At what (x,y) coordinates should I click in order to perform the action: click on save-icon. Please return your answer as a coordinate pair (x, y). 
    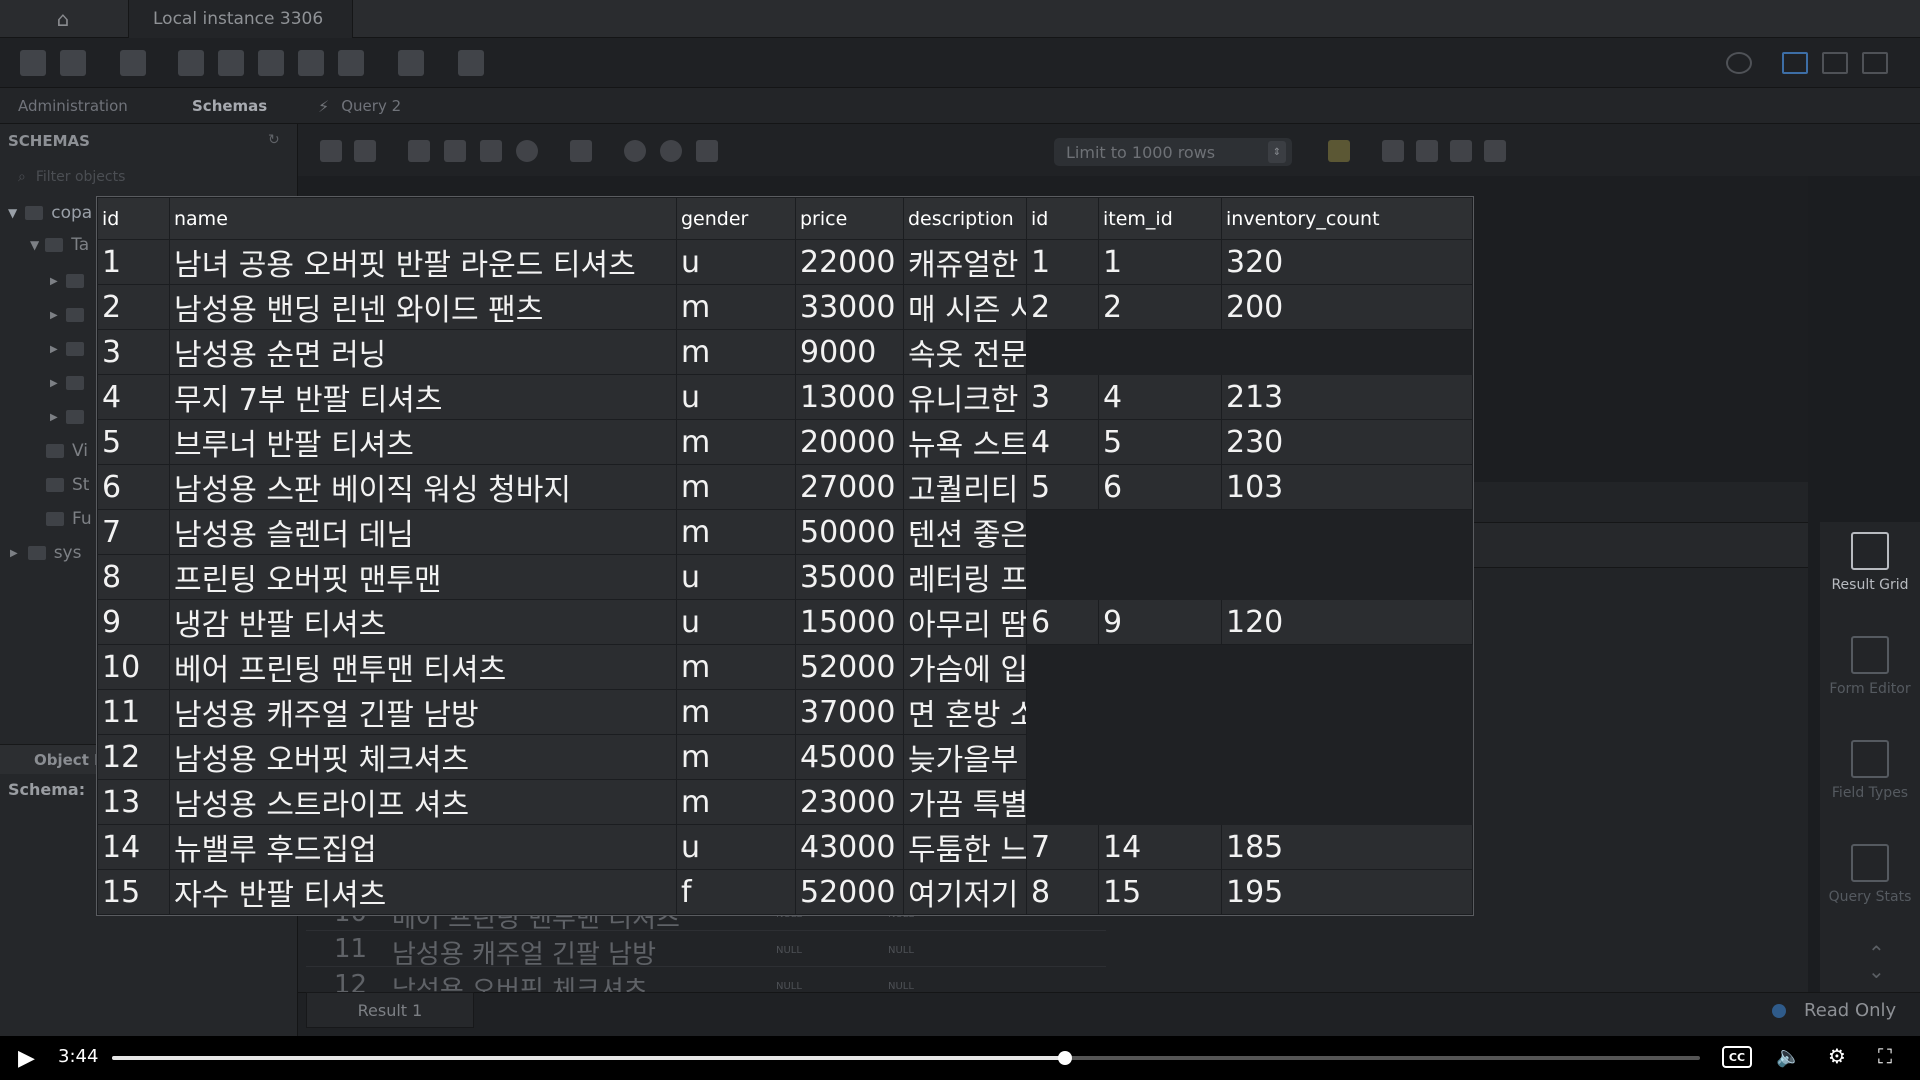
    Looking at the image, I should click on (365, 151).